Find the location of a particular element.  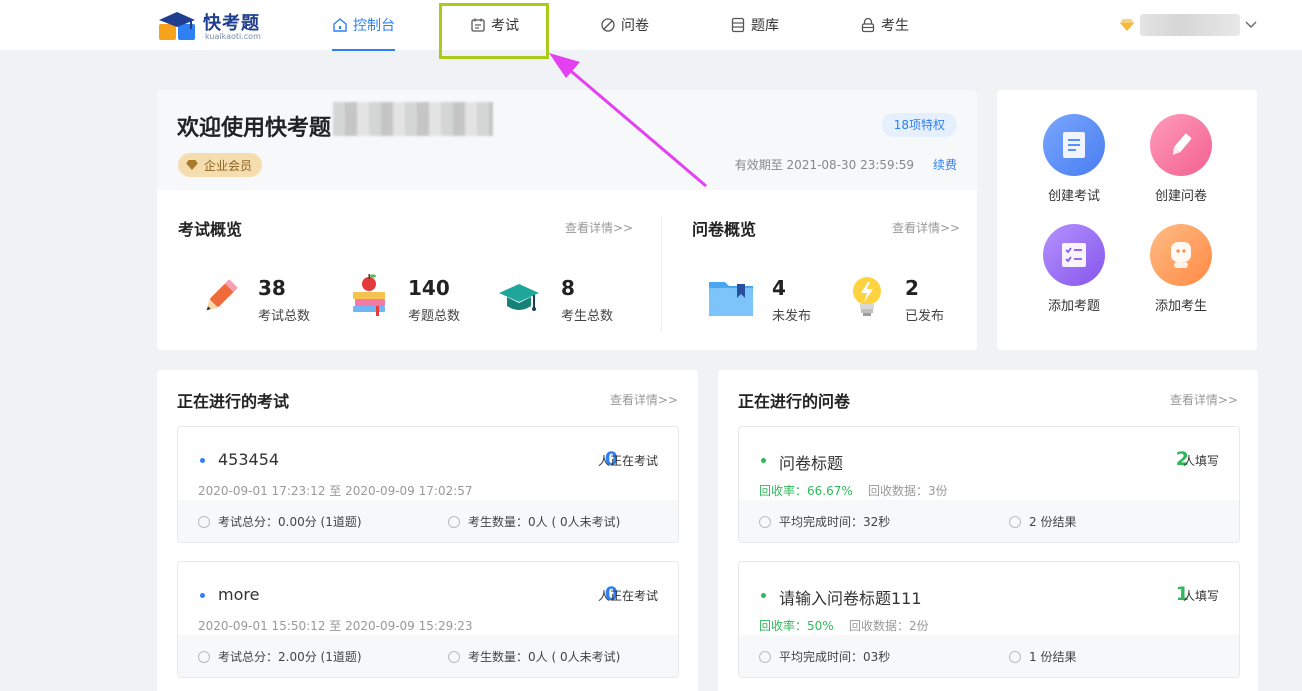

survey-item-footer: 平均完成时间：03秒 1 份结果 is located at coordinates (989, 656).